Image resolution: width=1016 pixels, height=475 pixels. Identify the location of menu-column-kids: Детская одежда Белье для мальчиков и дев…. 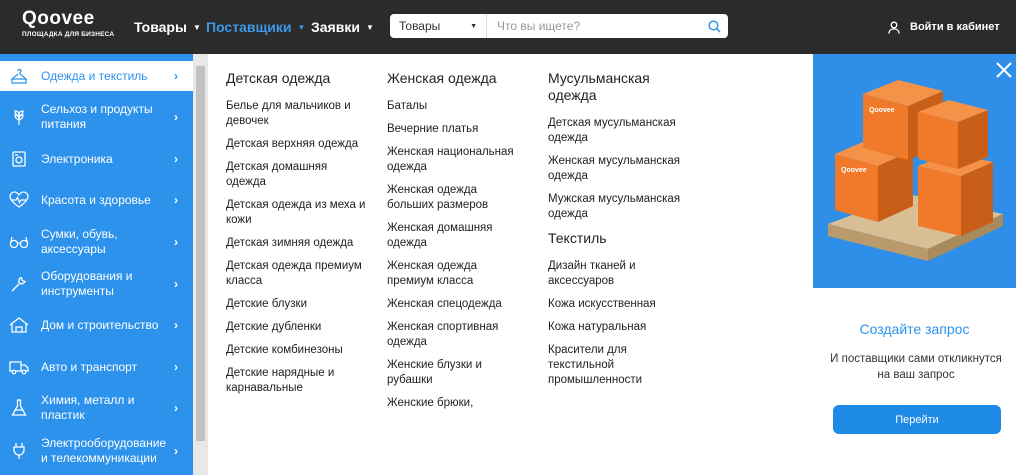
(296, 237).